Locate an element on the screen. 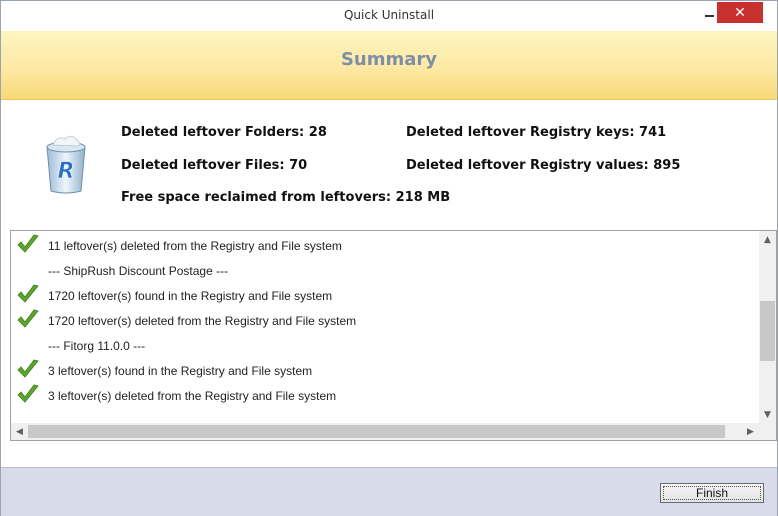 The image size is (778, 516). scroll-up-arrow-icon: ▲ is located at coordinates (767, 239).